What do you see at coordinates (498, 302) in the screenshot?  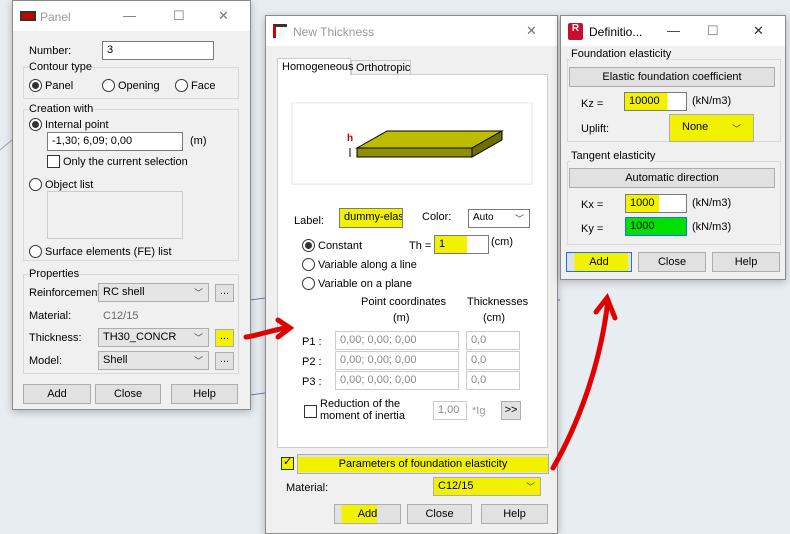 I see `thick-header: Thicknesses` at bounding box center [498, 302].